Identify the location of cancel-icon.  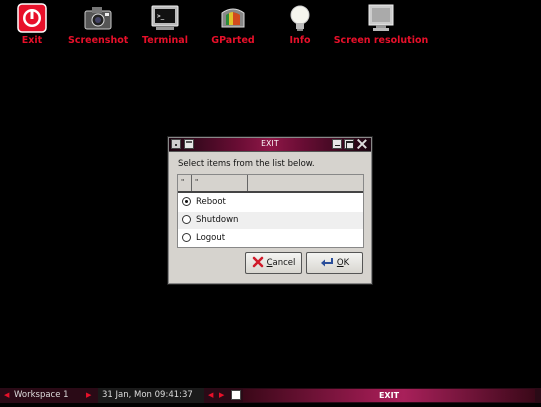
(258, 263).